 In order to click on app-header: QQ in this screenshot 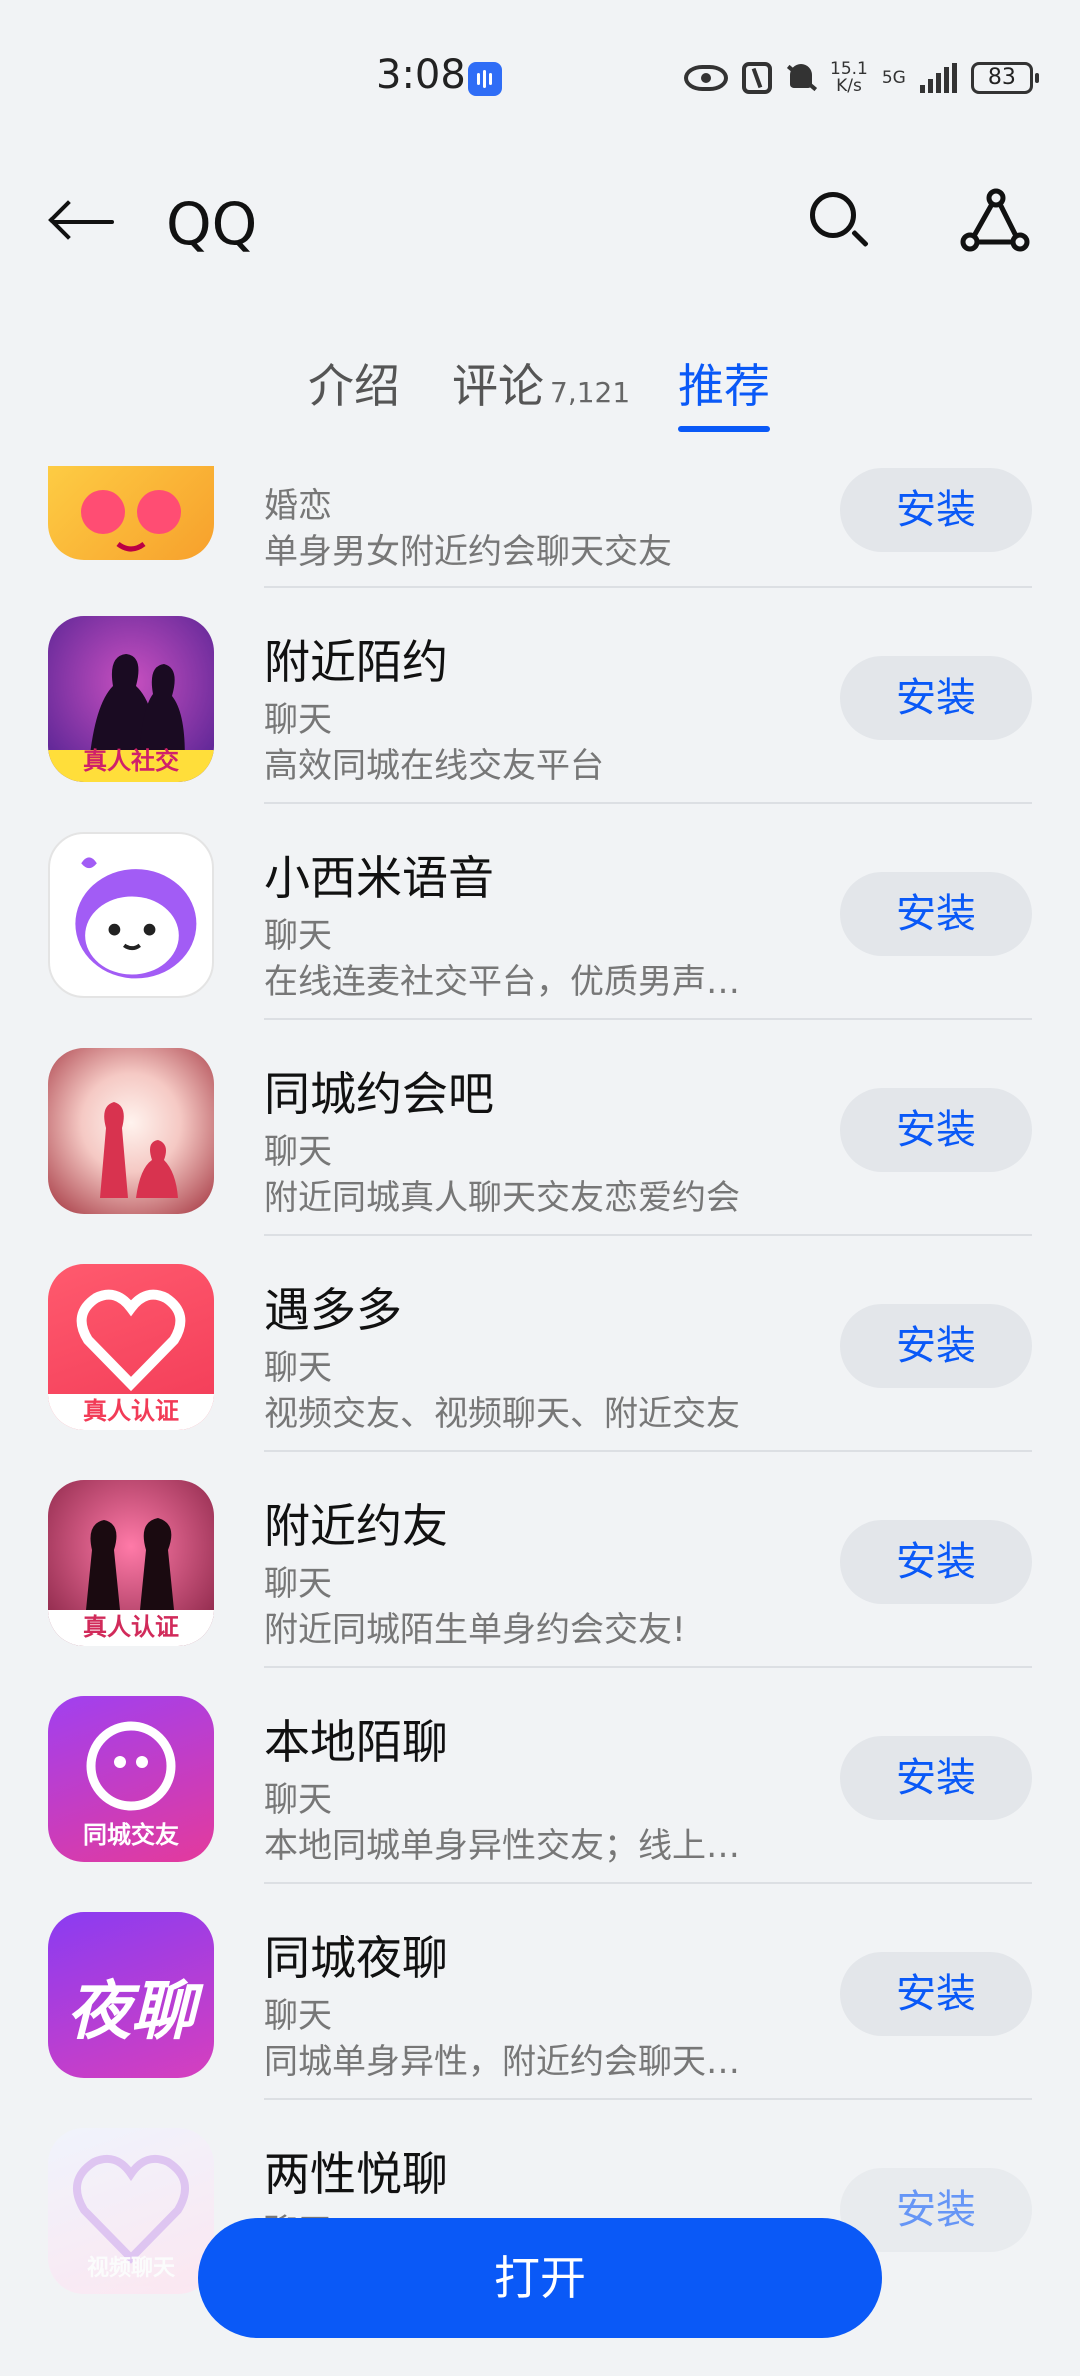, I will do `click(540, 220)`.